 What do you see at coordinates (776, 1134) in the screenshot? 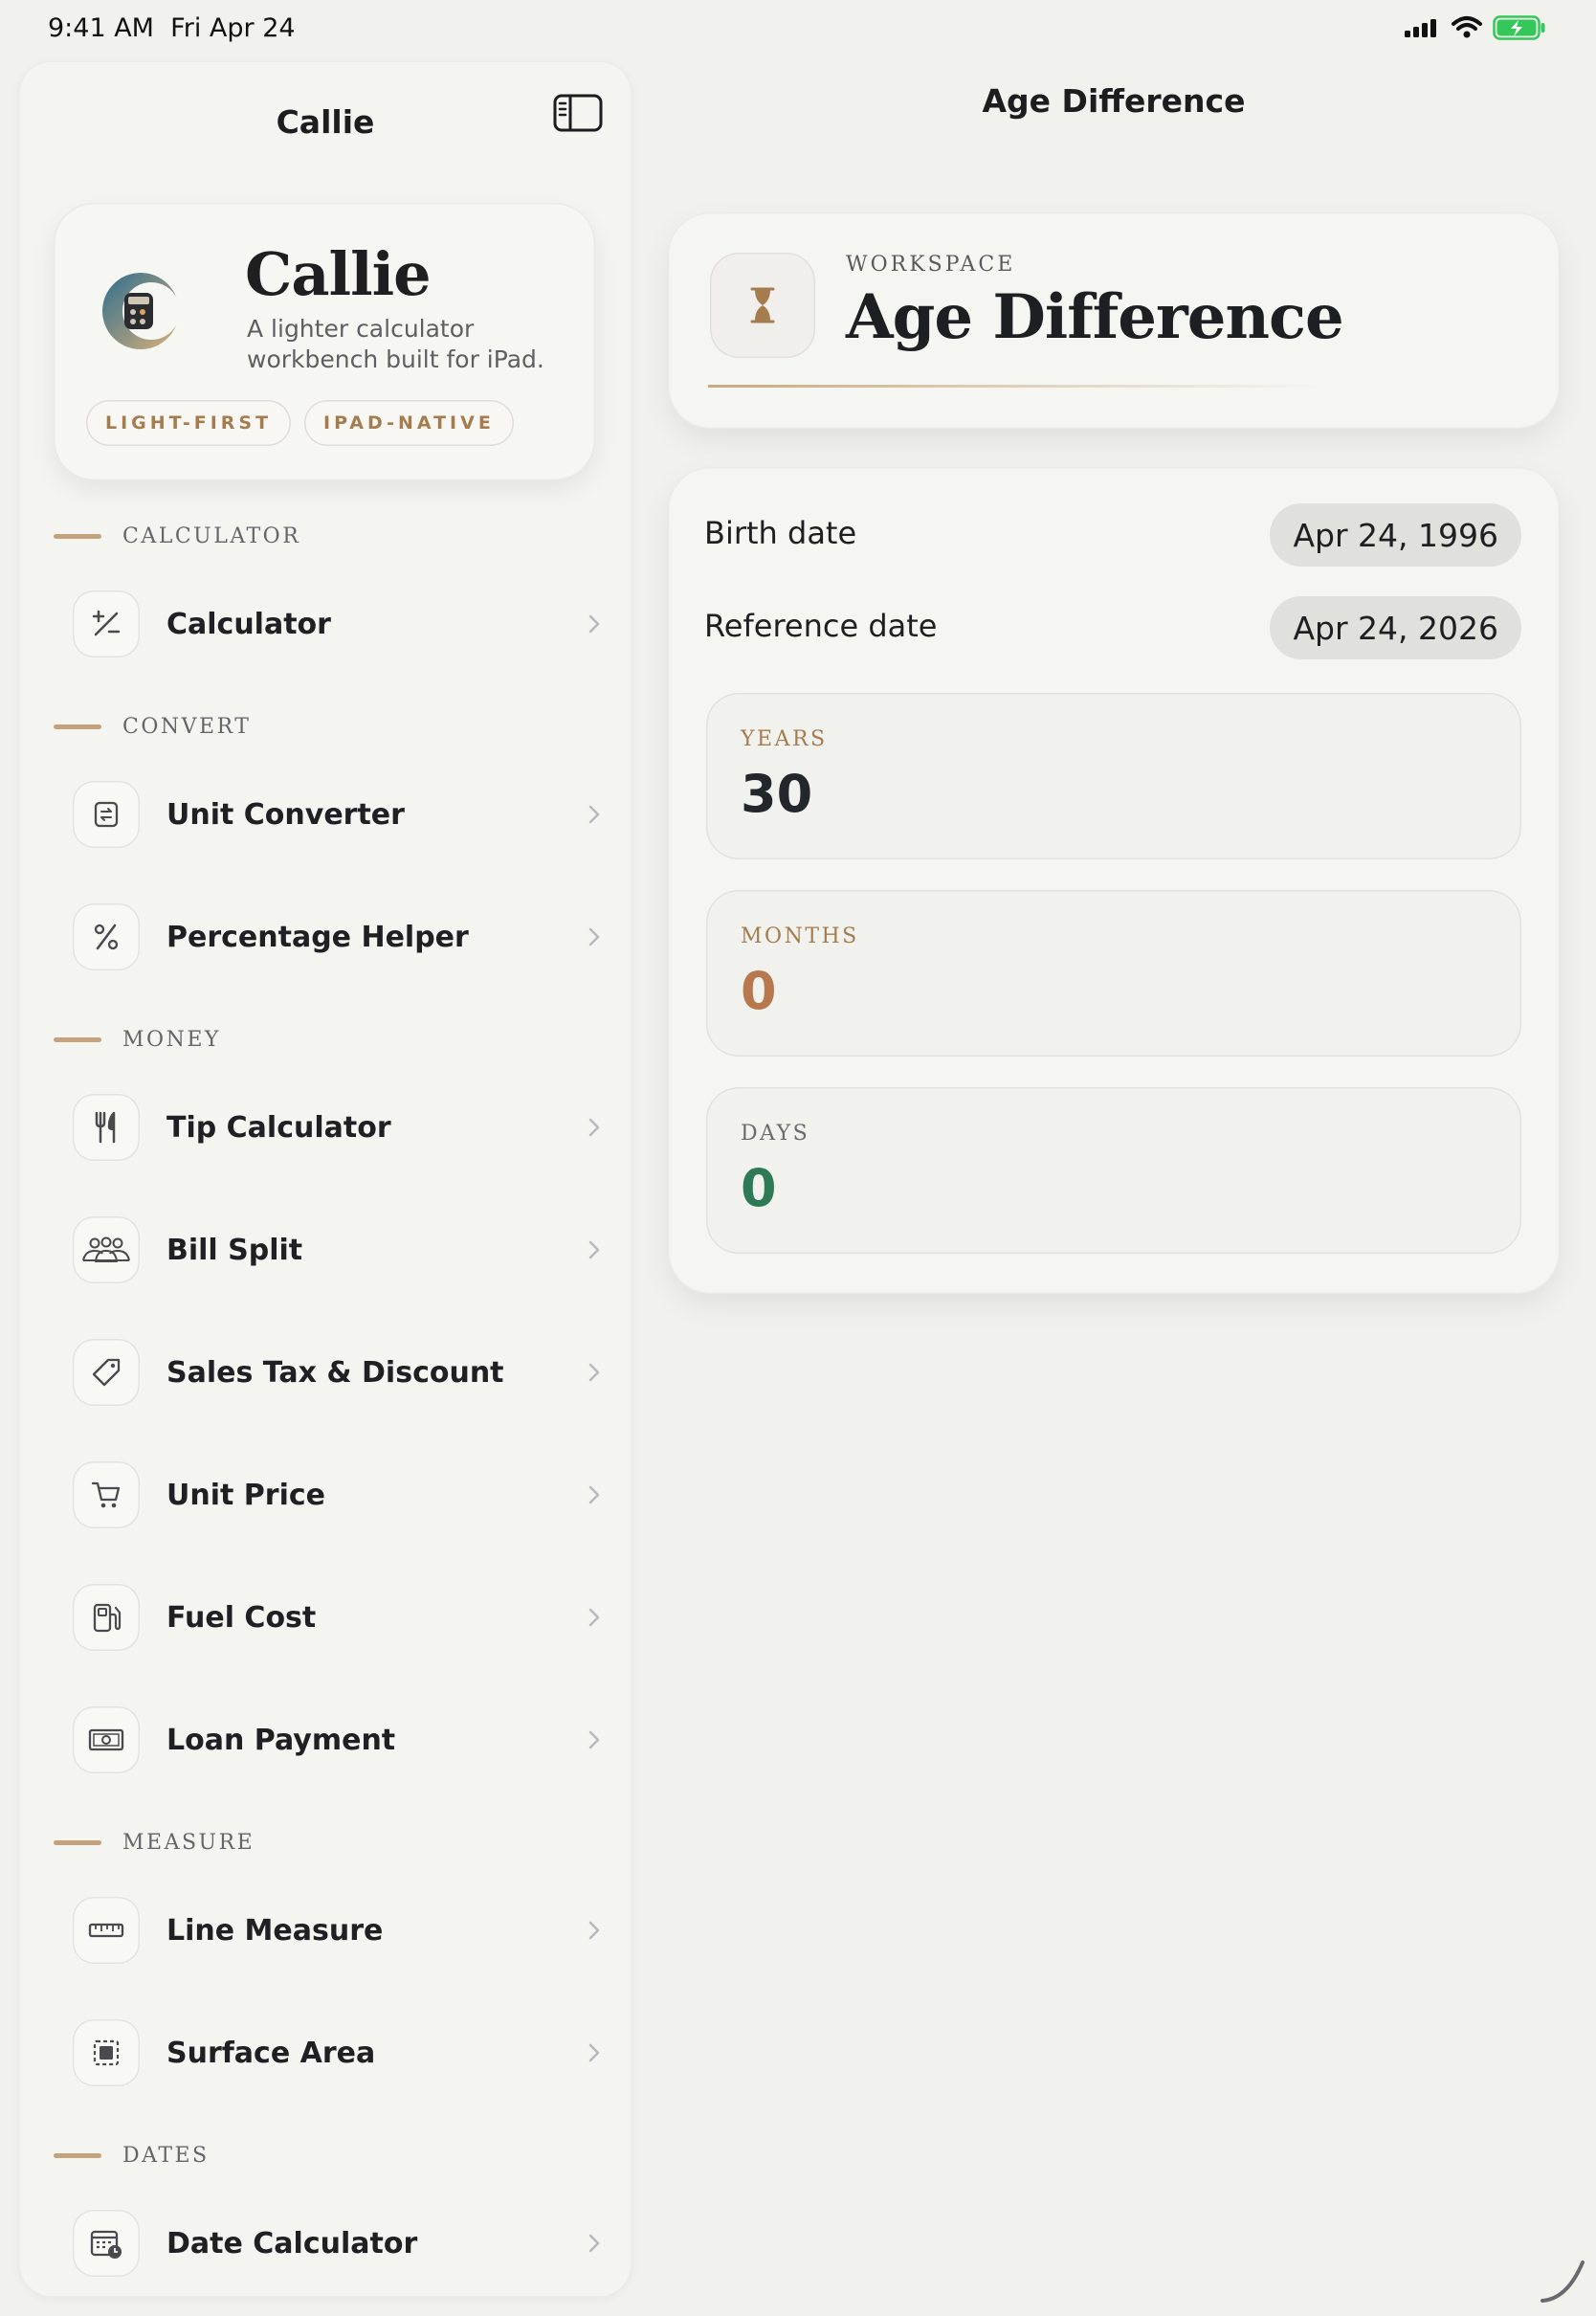
I see `days-label: DAYS` at bounding box center [776, 1134].